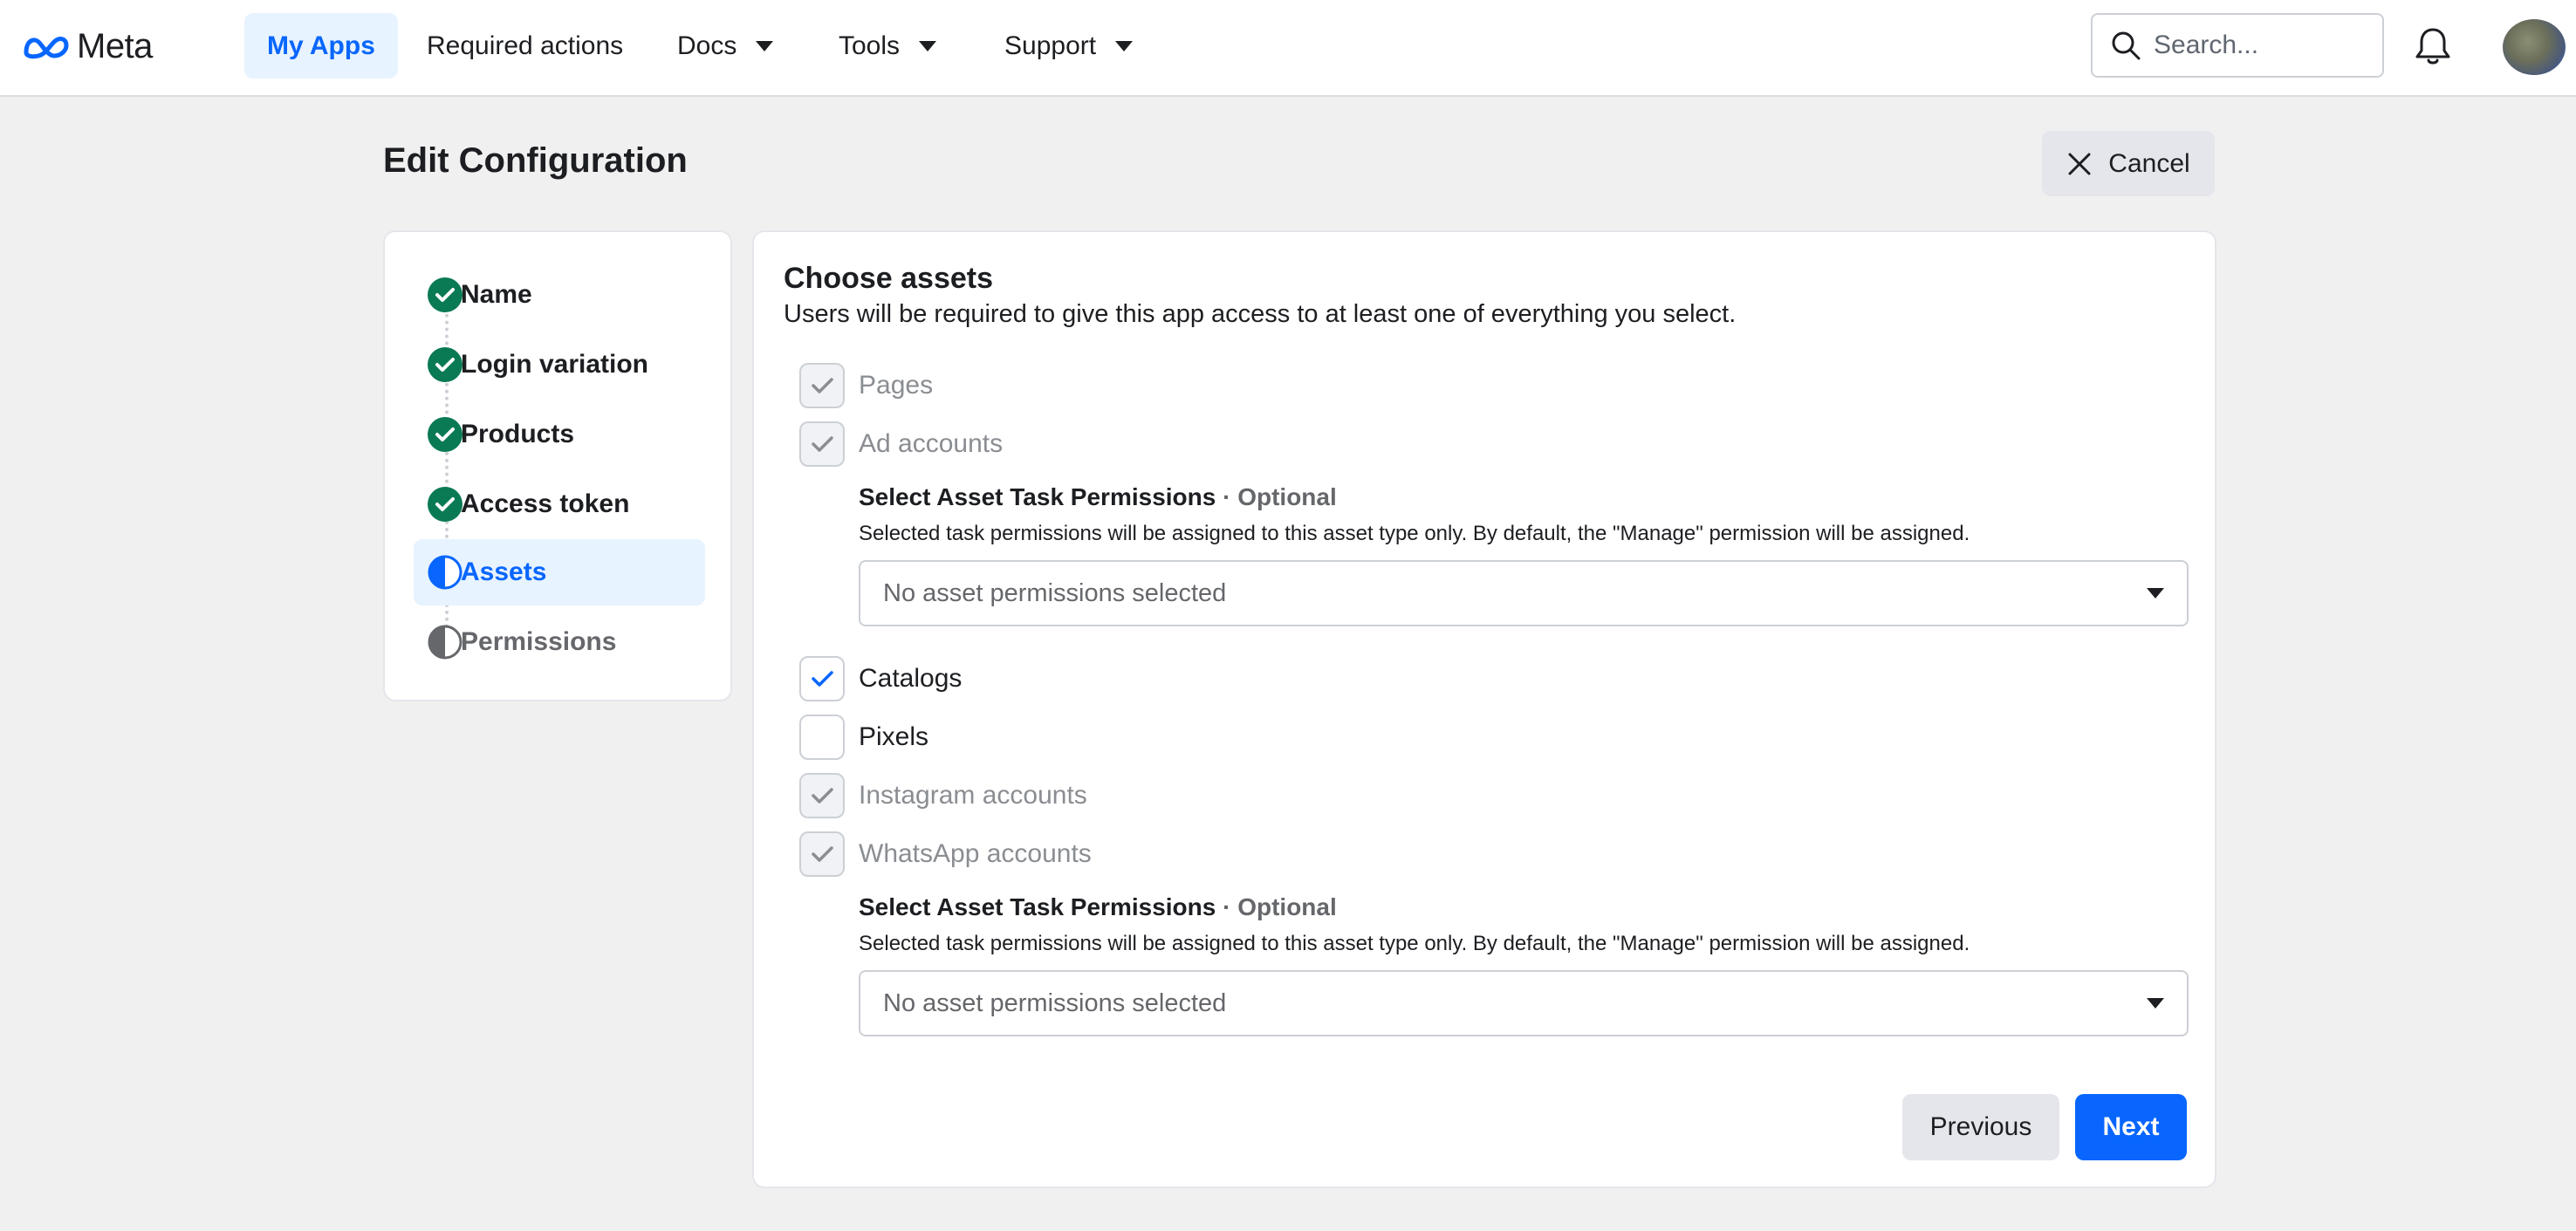 The image size is (2576, 1231). Describe the element at coordinates (2433, 46) in the screenshot. I see `bell-icon` at that location.